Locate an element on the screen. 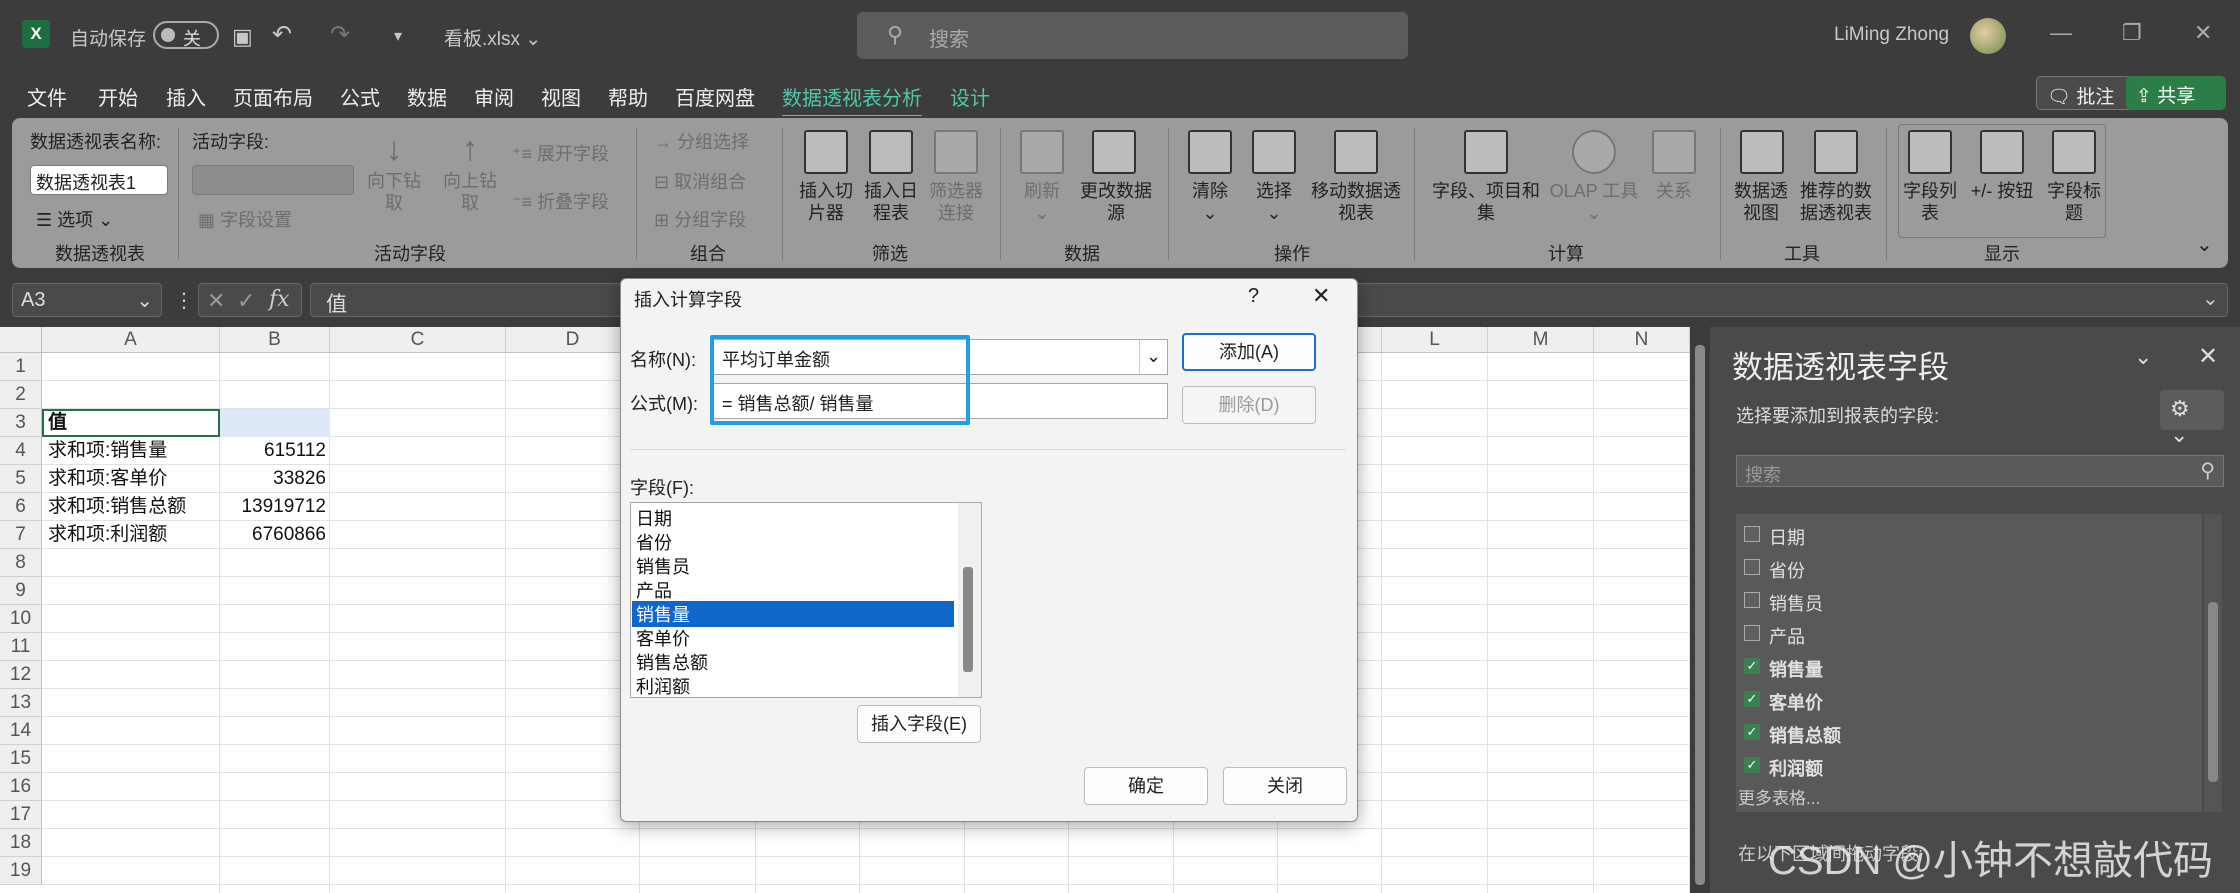  column-header: C is located at coordinates (418, 340).